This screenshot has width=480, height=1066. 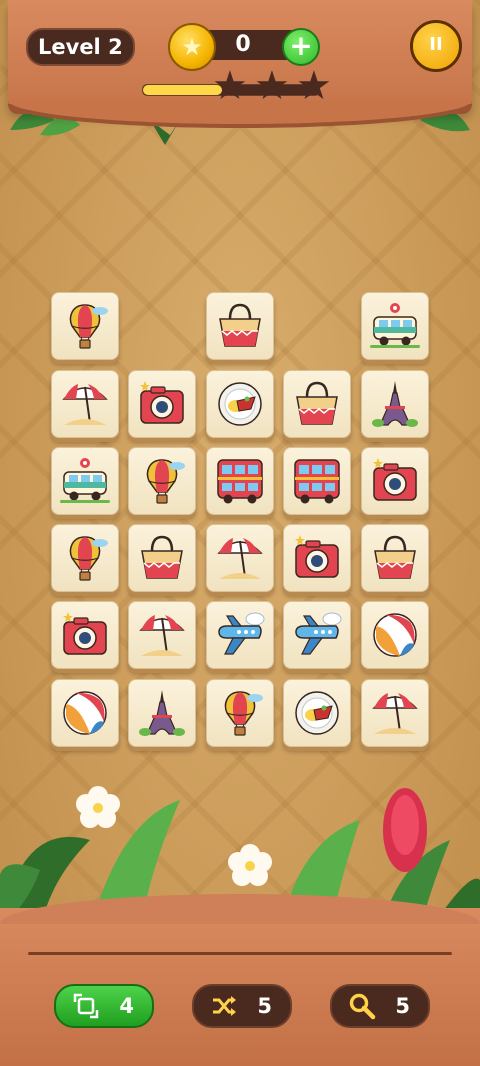 I want to click on shuffle-button: 5, so click(x=242, y=1006).